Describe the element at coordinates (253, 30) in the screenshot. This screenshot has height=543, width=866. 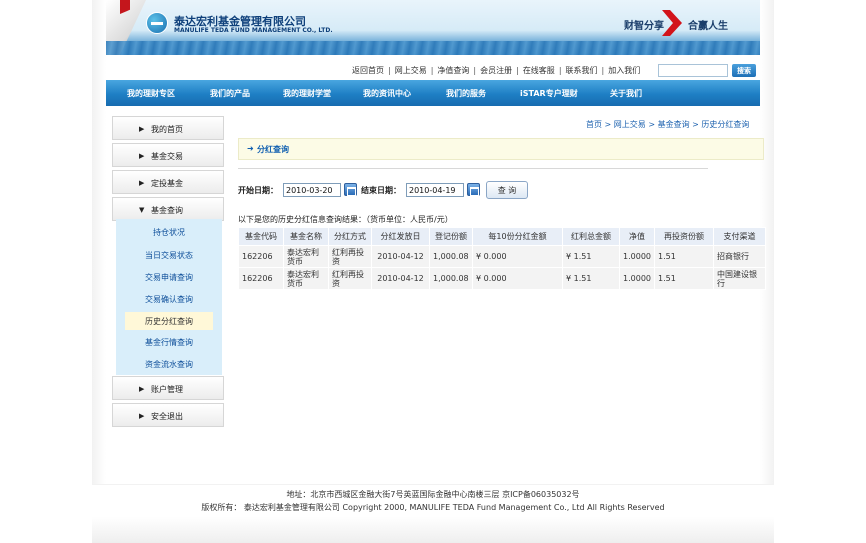
I see `company-name-en: MANULIFE TEDA FUND MANAGEMENT CO., LTD.` at that location.